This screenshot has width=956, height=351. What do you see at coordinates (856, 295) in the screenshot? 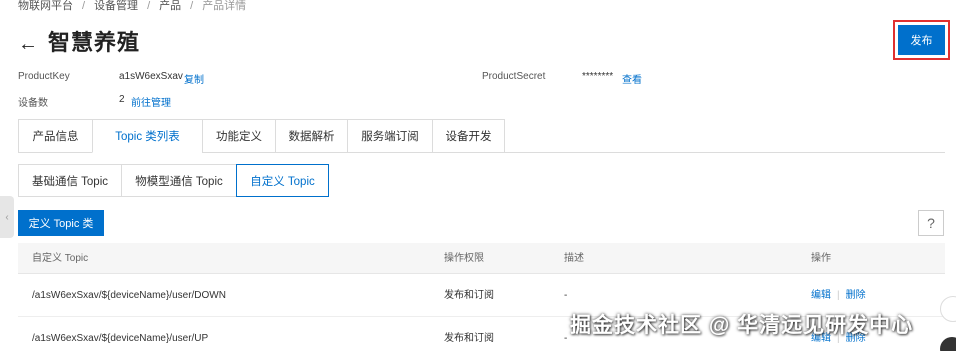
I see `delete-link: 删除` at bounding box center [856, 295].